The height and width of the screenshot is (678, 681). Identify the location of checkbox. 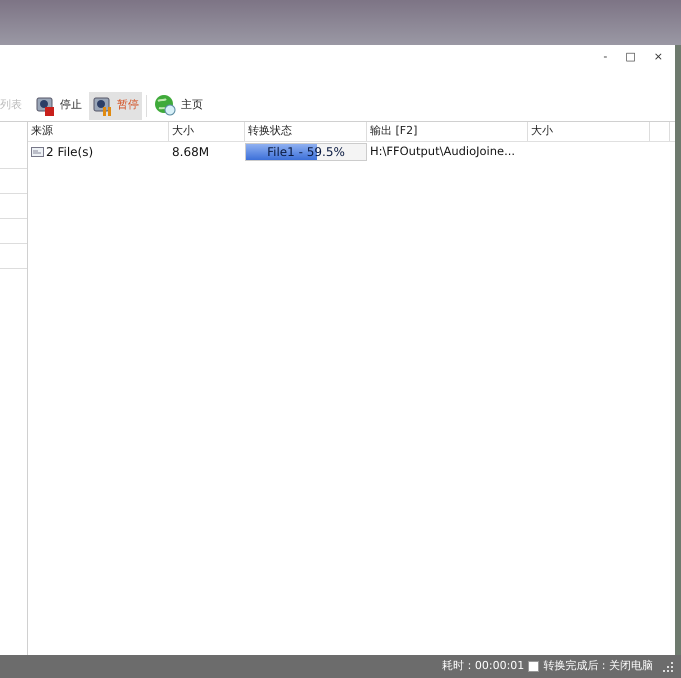
(534, 666).